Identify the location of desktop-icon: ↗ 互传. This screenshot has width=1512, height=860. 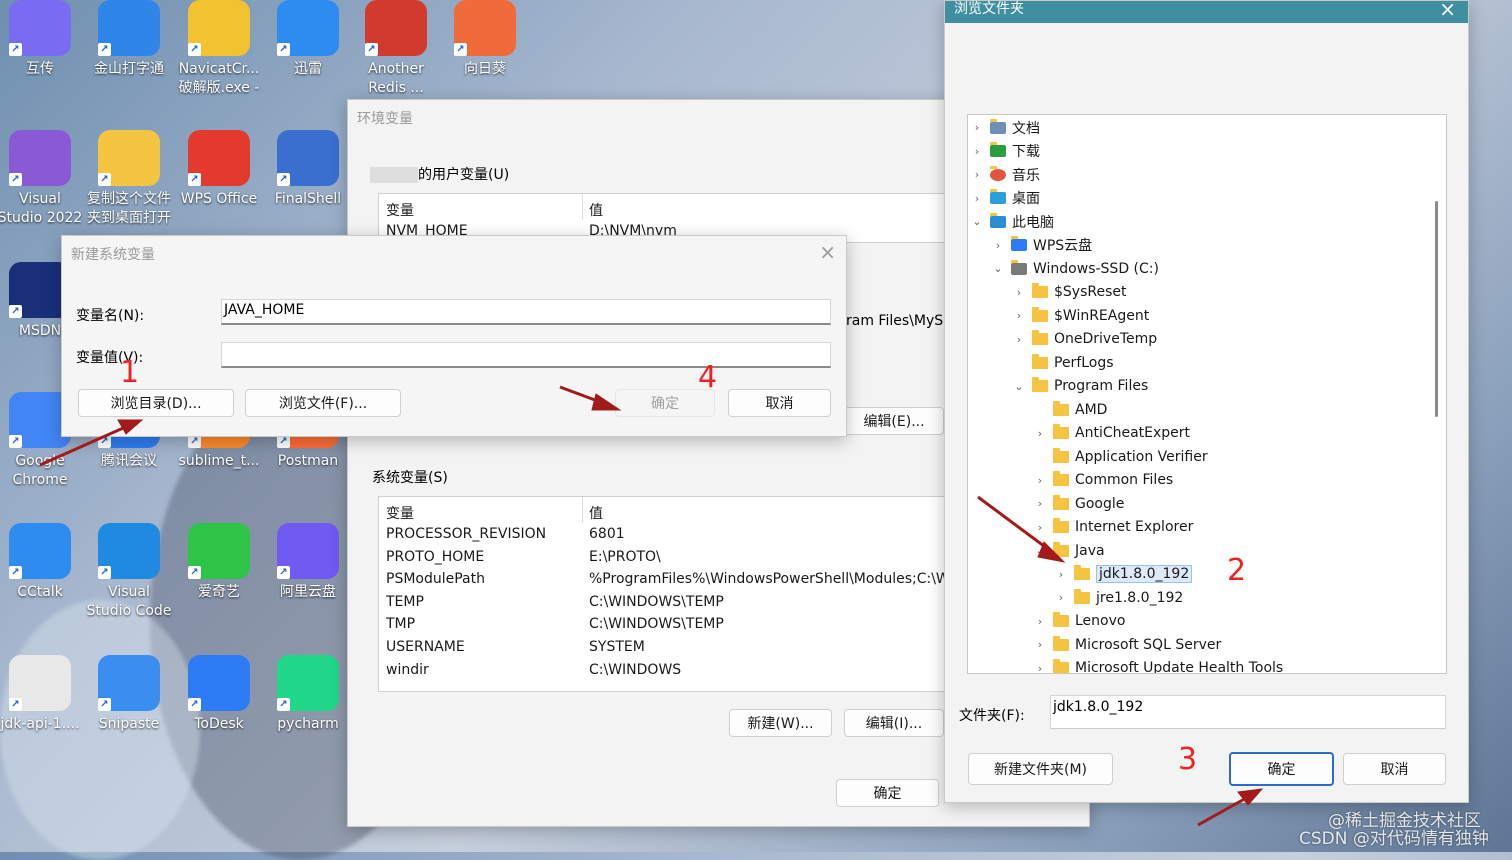
(42, 39).